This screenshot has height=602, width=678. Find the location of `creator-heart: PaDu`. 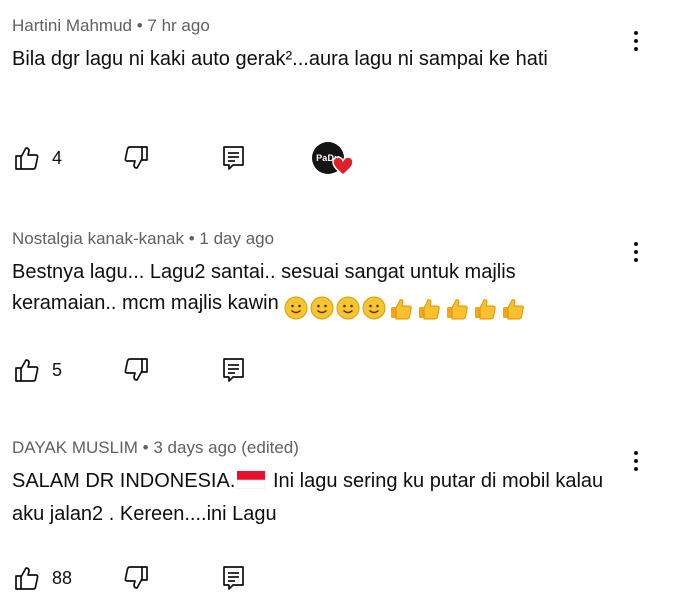

creator-heart: PaDu is located at coordinates (334, 160).